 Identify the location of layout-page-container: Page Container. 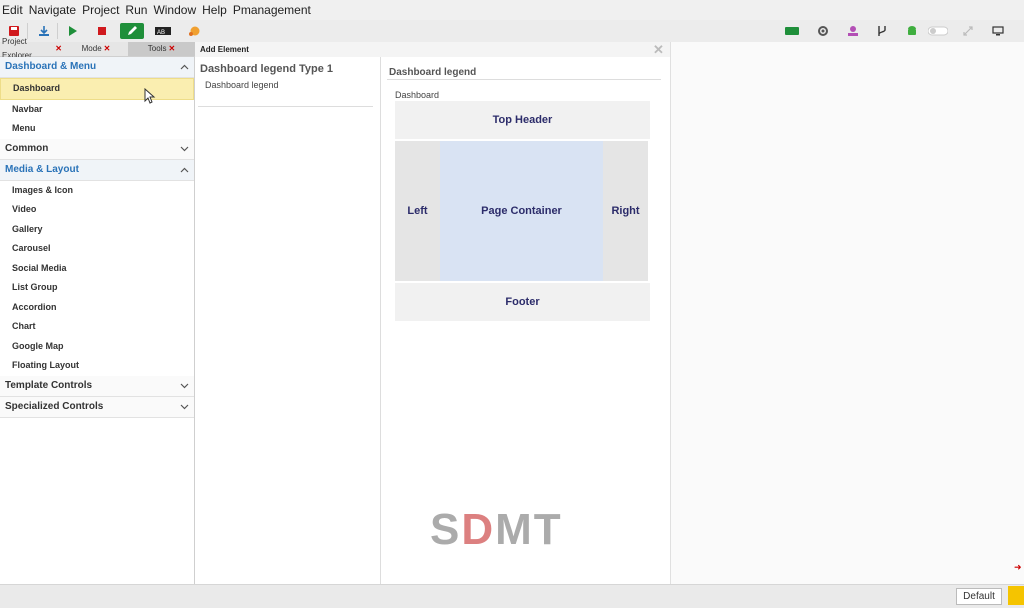
(521, 211).